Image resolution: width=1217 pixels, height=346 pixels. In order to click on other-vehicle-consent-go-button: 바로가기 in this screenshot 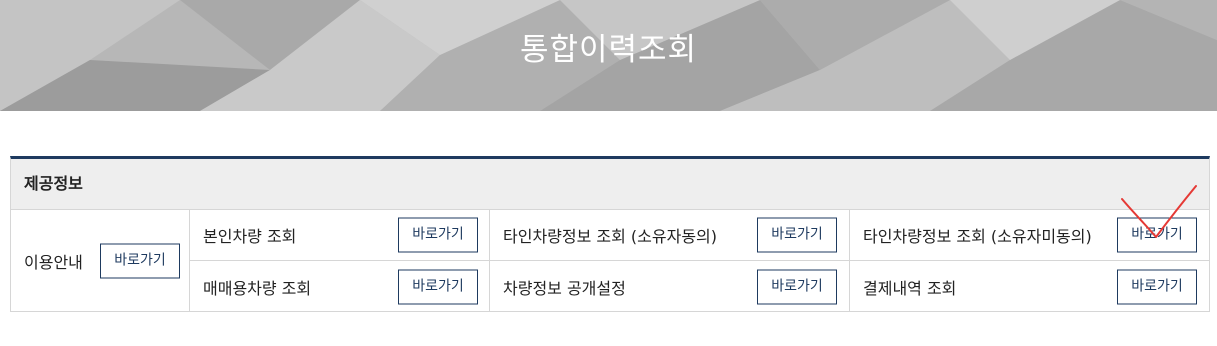, I will do `click(797, 235)`.